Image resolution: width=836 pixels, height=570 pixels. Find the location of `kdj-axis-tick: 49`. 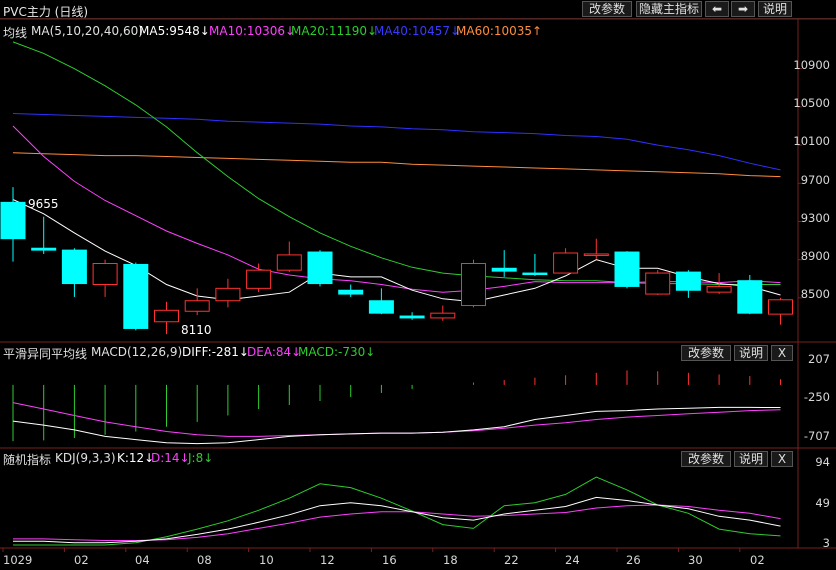

kdj-axis-tick: 49 is located at coordinates (822, 503).